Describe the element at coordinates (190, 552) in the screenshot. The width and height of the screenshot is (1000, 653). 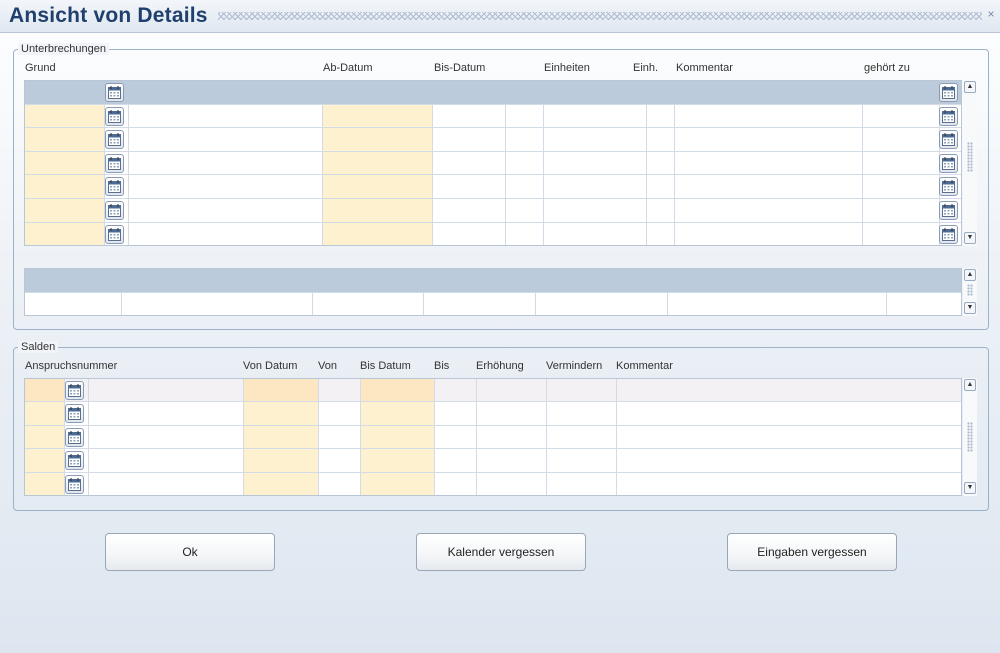
I see `ok-button: Ok` at that location.